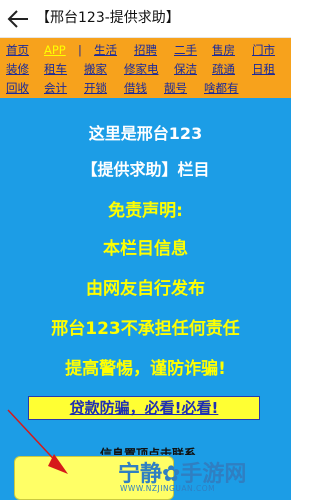 The image size is (320, 500). I want to click on nav-link-app: APP, so click(55, 50).